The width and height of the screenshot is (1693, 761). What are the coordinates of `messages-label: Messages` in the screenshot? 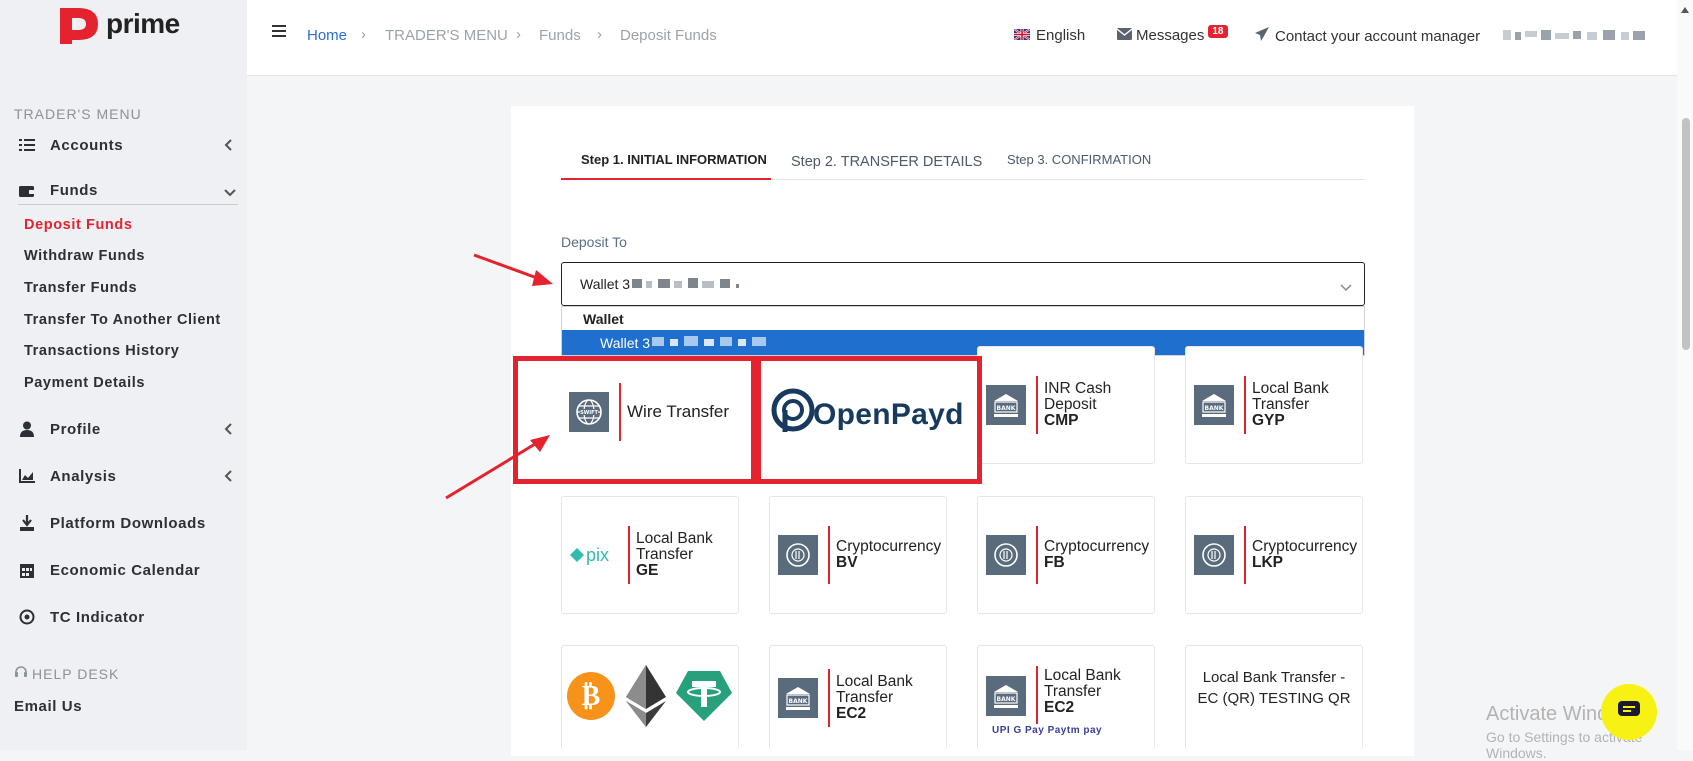 It's located at (1170, 35).